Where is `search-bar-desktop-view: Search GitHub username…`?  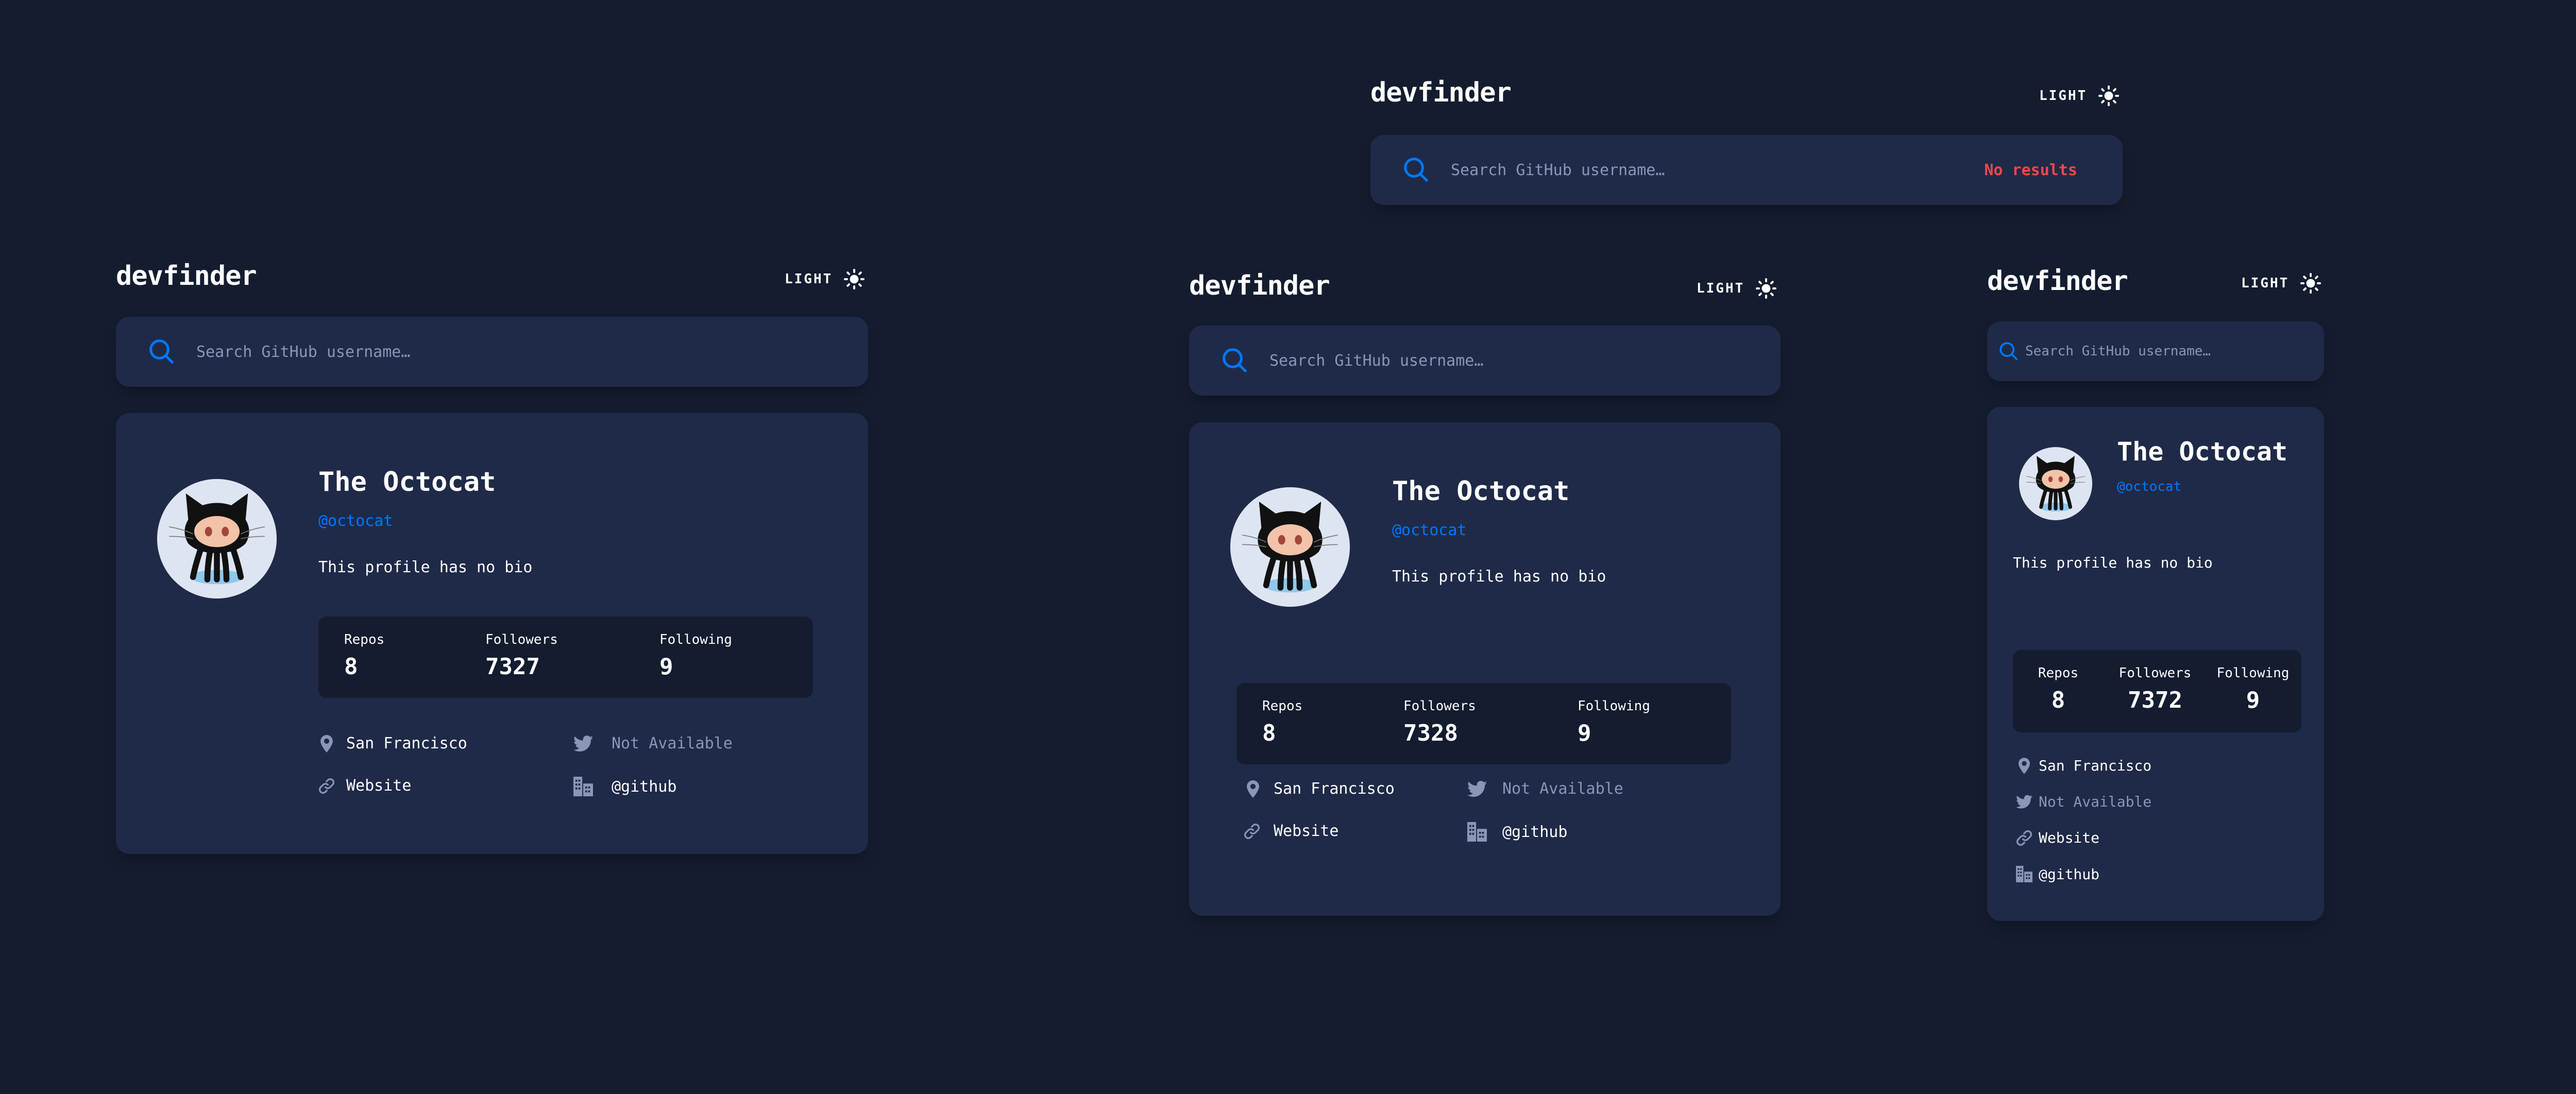
search-bar-desktop-view: Search GitHub username… is located at coordinates (492, 352).